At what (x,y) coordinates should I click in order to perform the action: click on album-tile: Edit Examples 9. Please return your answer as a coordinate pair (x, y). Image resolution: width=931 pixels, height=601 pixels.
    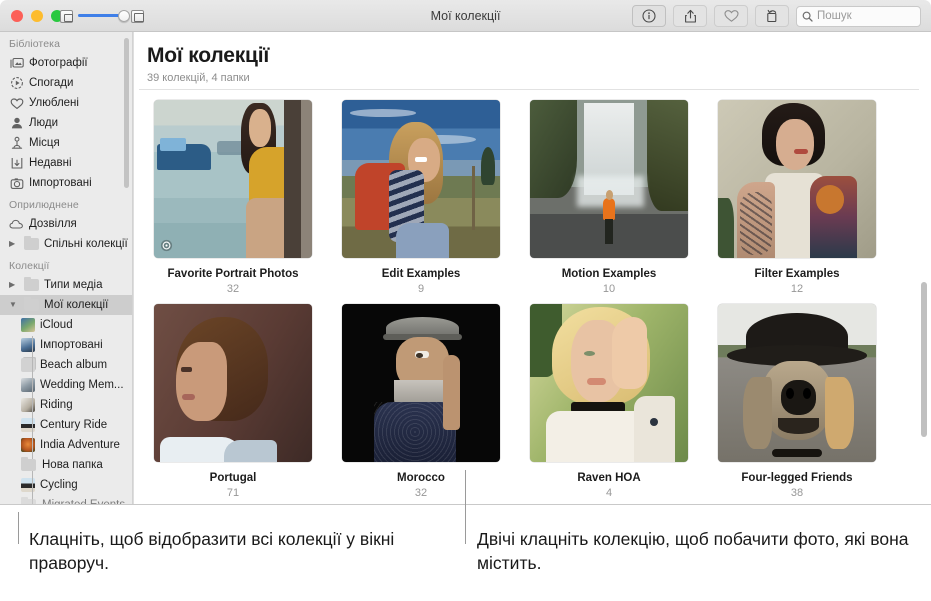
    Looking at the image, I should click on (421, 195).